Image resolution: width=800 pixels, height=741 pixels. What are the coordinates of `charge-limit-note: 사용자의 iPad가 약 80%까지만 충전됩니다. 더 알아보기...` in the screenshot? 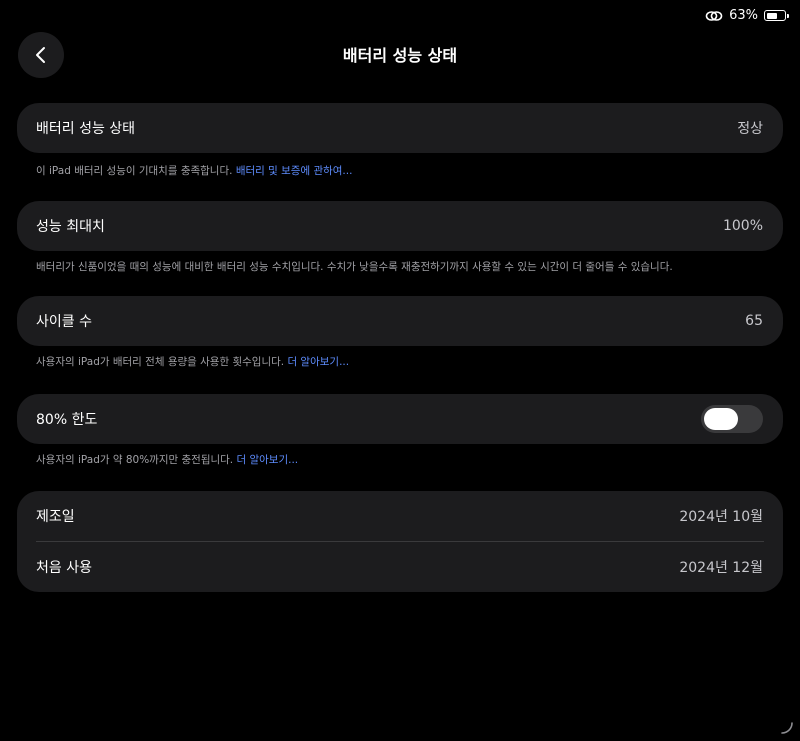 It's located at (167, 460).